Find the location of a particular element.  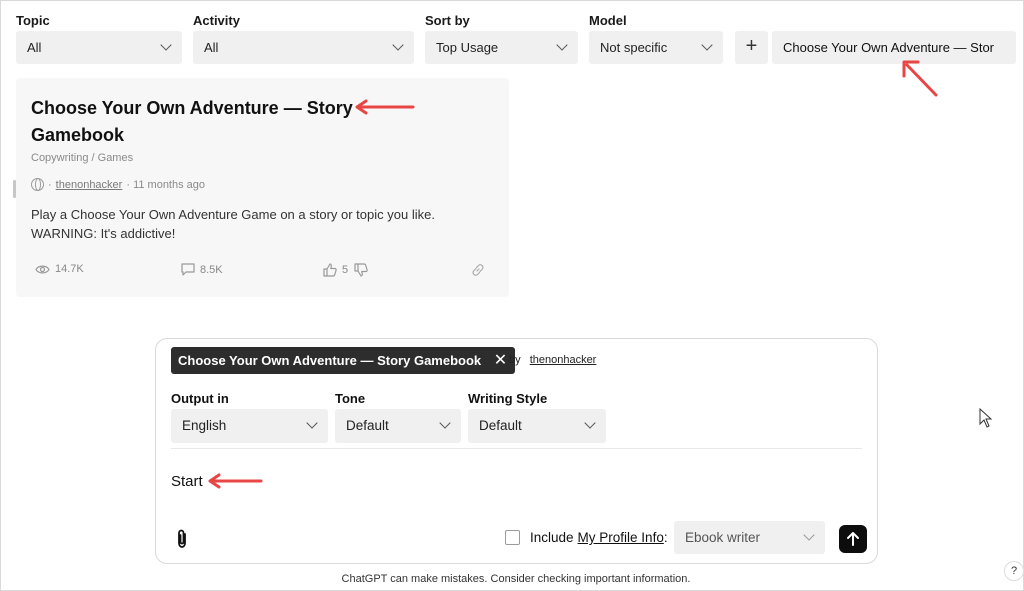

by-label: by is located at coordinates (515, 360).